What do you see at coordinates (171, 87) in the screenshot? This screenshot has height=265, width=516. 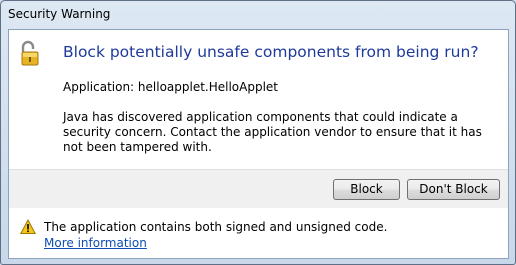 I see `application-name: Application: helloapplet.HelloApplet` at bounding box center [171, 87].